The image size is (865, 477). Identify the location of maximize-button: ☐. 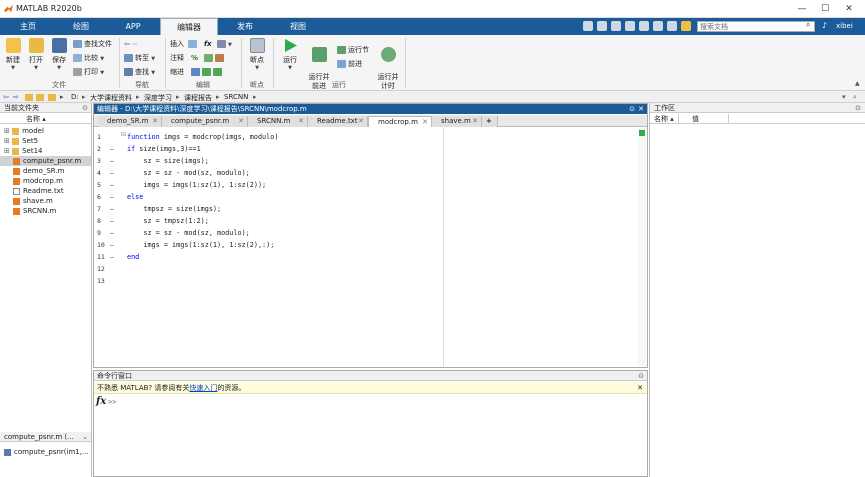
(825, 9).